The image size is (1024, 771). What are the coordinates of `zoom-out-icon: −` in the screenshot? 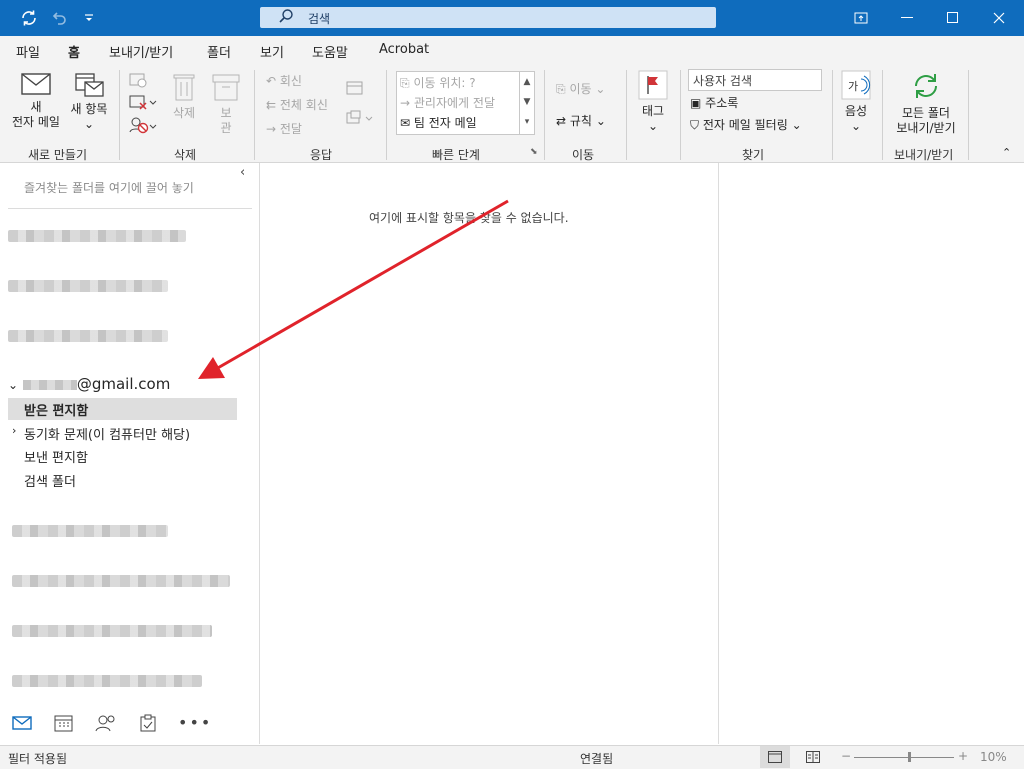 It's located at (846, 756).